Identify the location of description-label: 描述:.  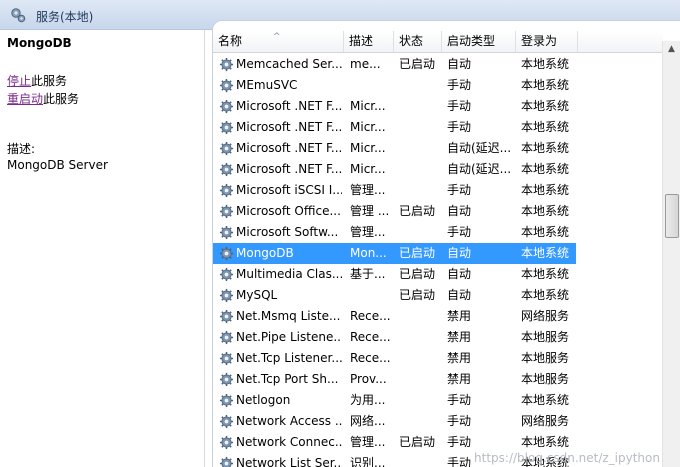
(21, 149).